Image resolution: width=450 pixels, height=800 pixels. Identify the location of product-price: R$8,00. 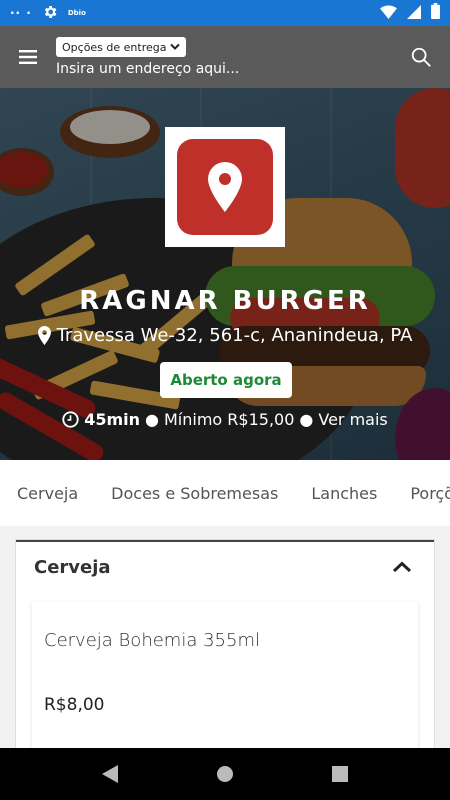
(74, 705).